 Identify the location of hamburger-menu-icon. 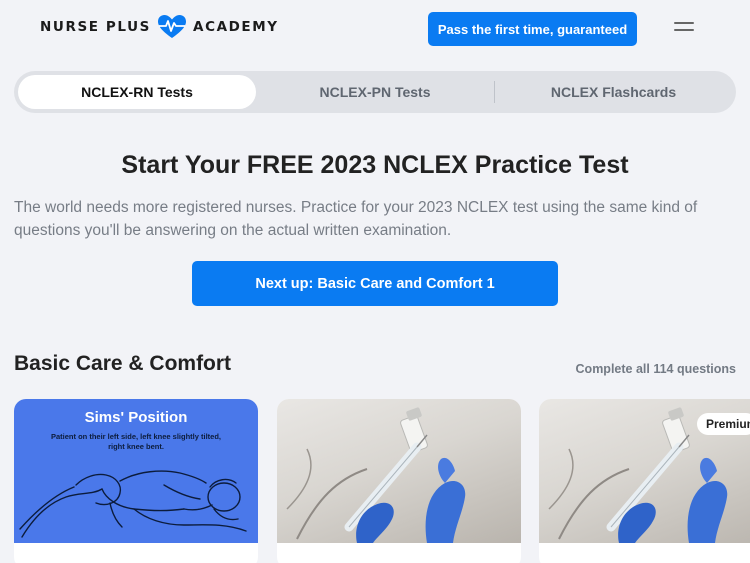
(685, 27).